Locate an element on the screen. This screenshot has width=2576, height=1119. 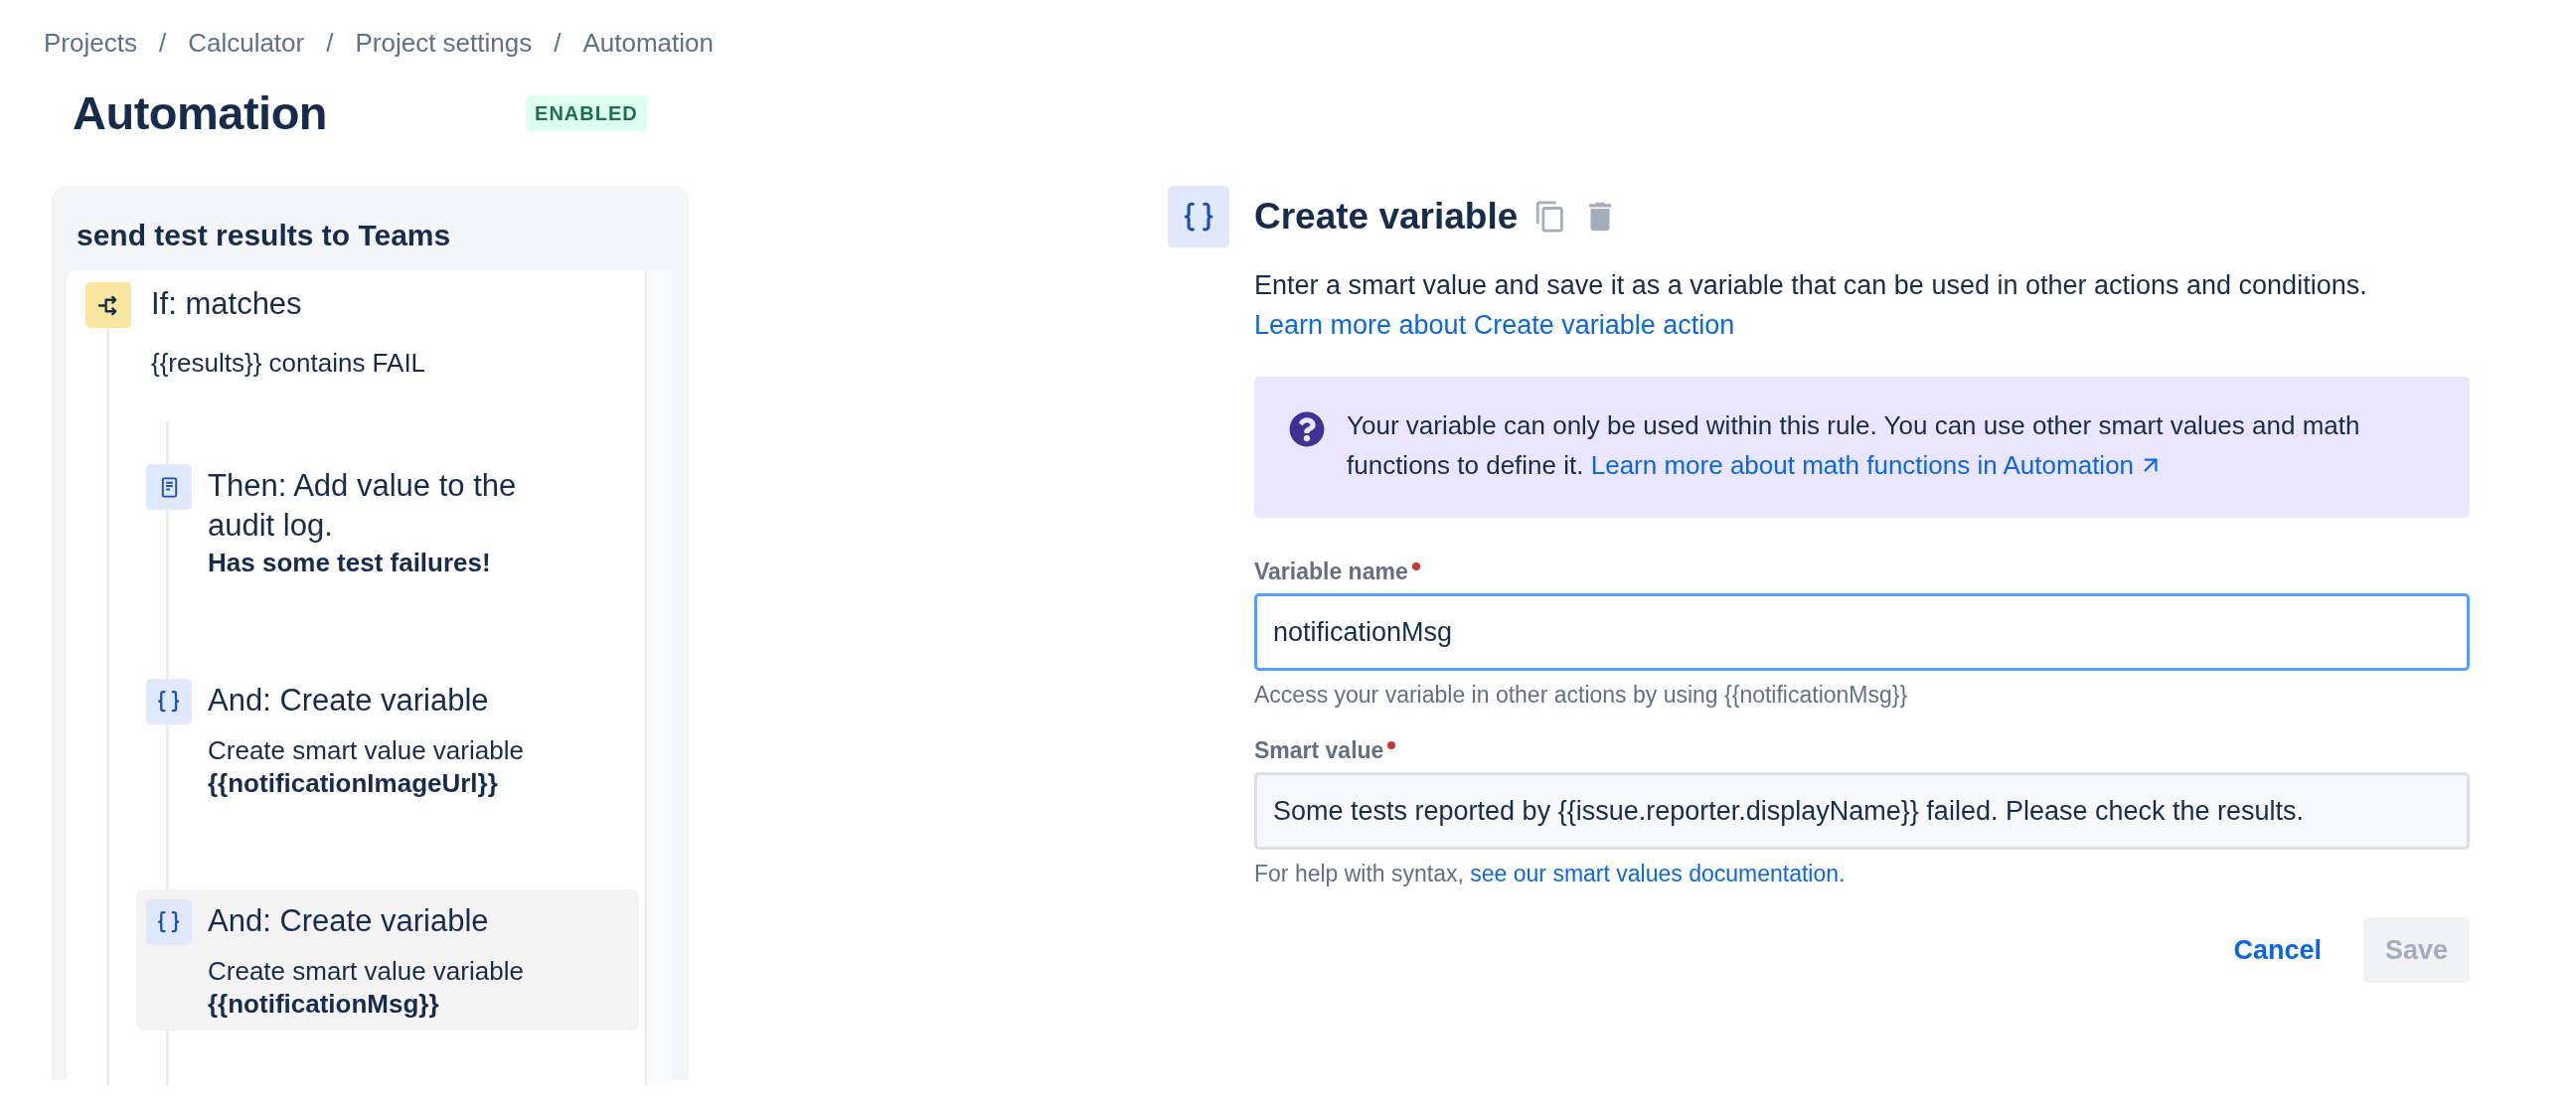
step-detail: {{results}} contains FAIL is located at coordinates (288, 363).